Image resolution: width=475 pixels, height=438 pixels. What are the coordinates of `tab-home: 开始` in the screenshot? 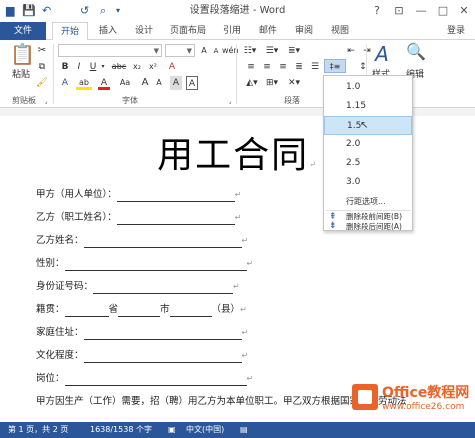 It's located at (70, 31).